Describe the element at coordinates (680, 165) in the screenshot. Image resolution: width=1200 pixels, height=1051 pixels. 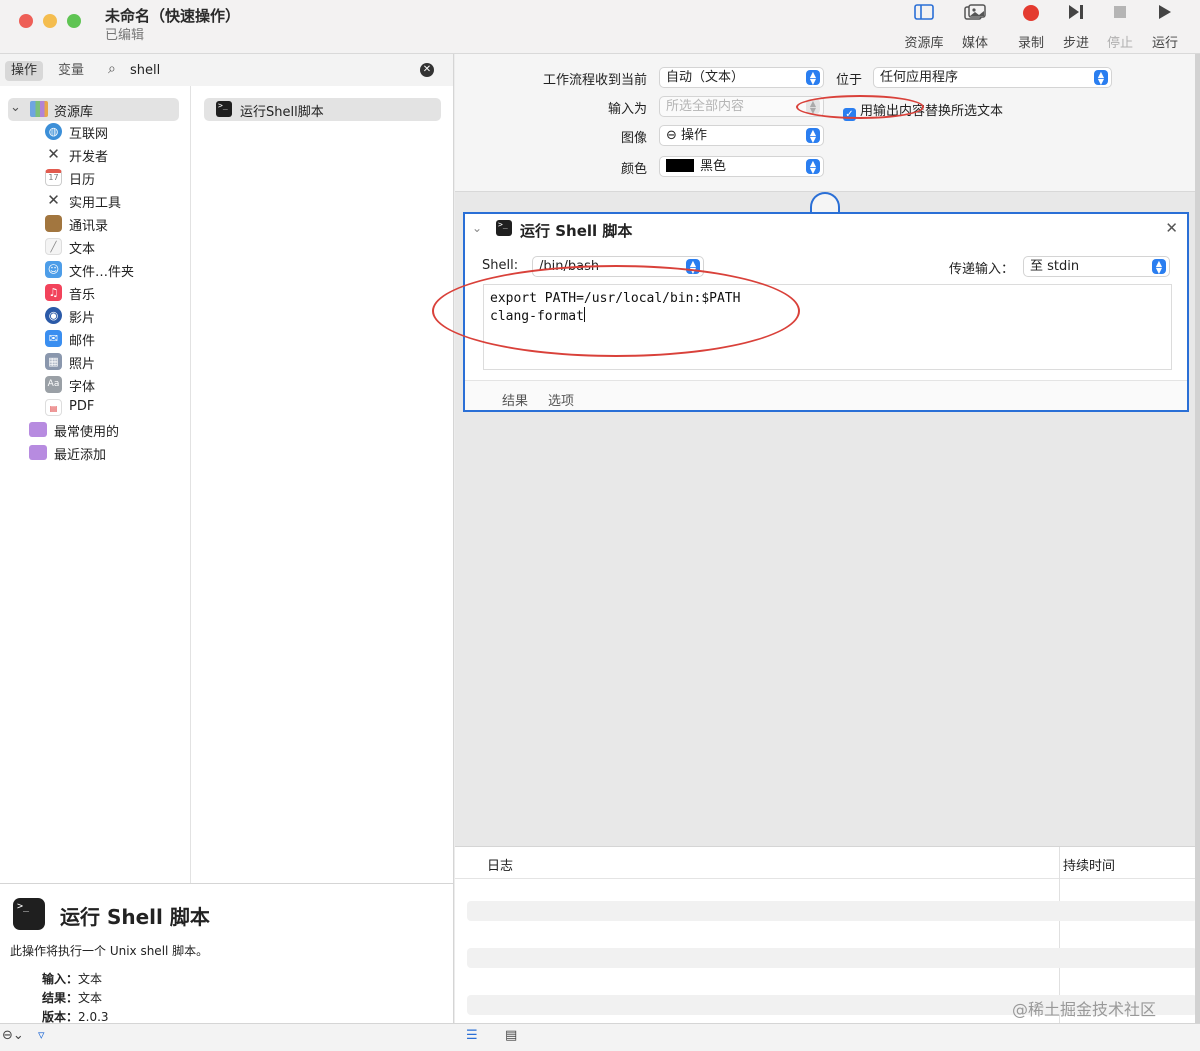
I see `color-swatch` at that location.